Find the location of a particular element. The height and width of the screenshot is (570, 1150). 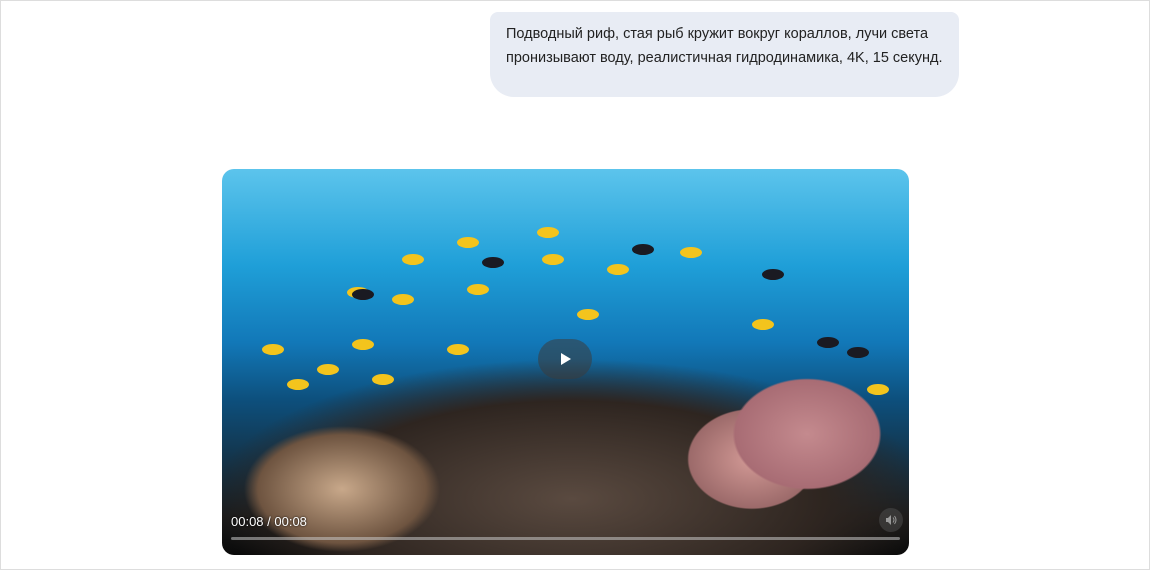

play-icon is located at coordinates (566, 359).